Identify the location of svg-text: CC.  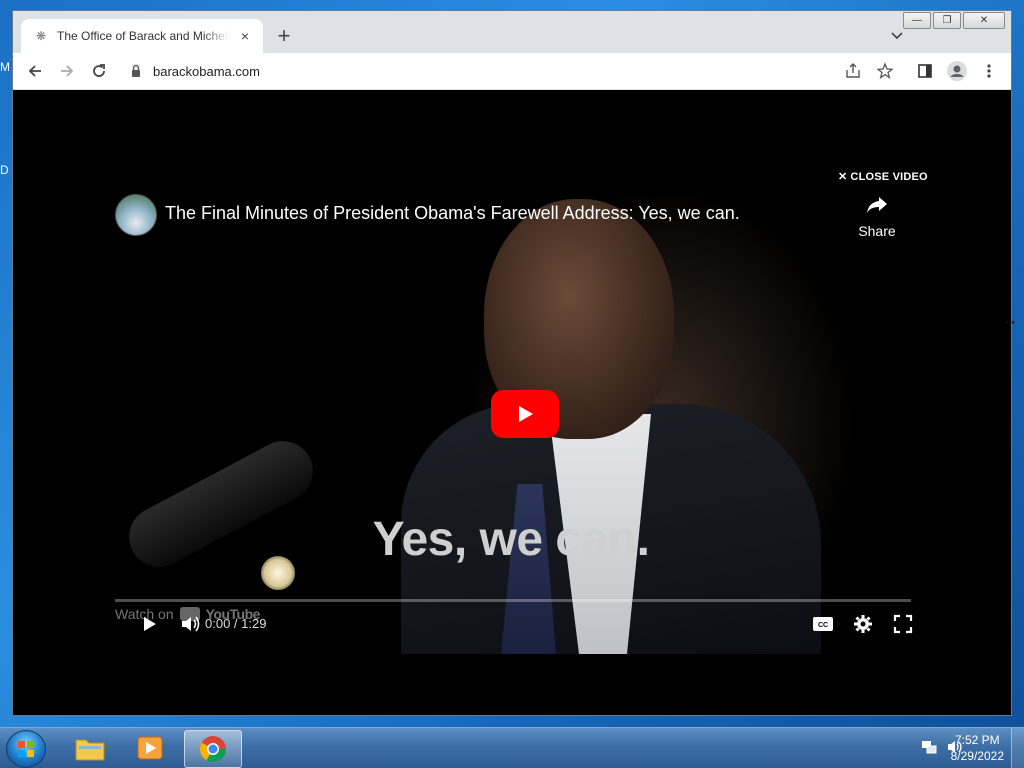
(823, 625).